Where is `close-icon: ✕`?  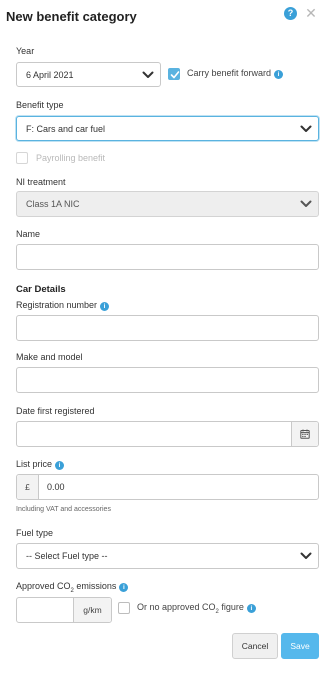 close-icon: ✕ is located at coordinates (311, 13).